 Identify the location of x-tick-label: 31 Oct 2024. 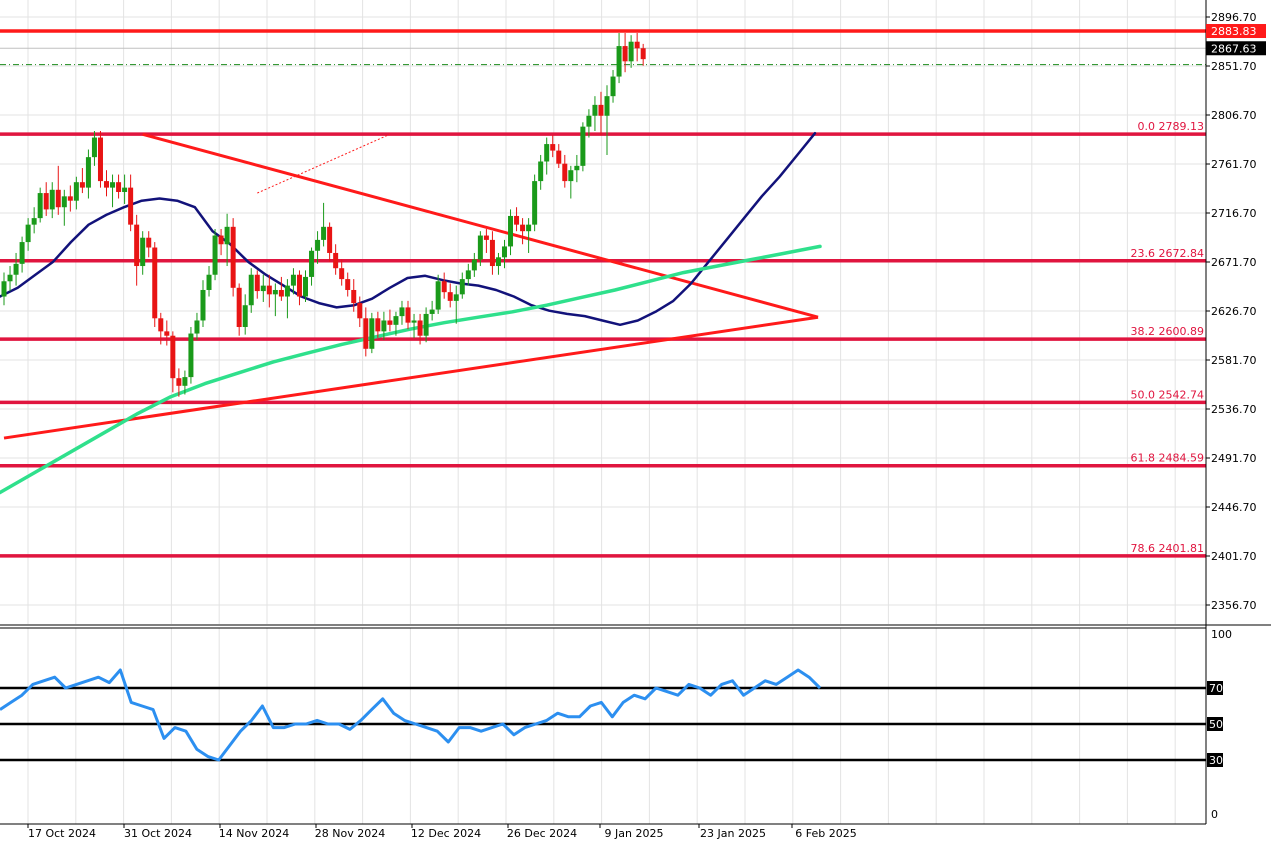
(158, 833).